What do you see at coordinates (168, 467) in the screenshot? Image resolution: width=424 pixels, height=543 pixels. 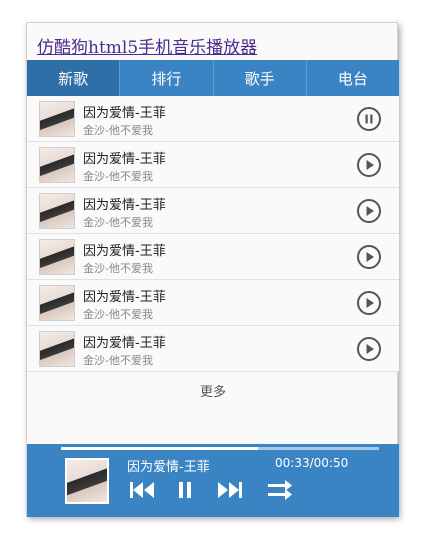 I see `now-playing-title: 因为爱情-王菲` at bounding box center [168, 467].